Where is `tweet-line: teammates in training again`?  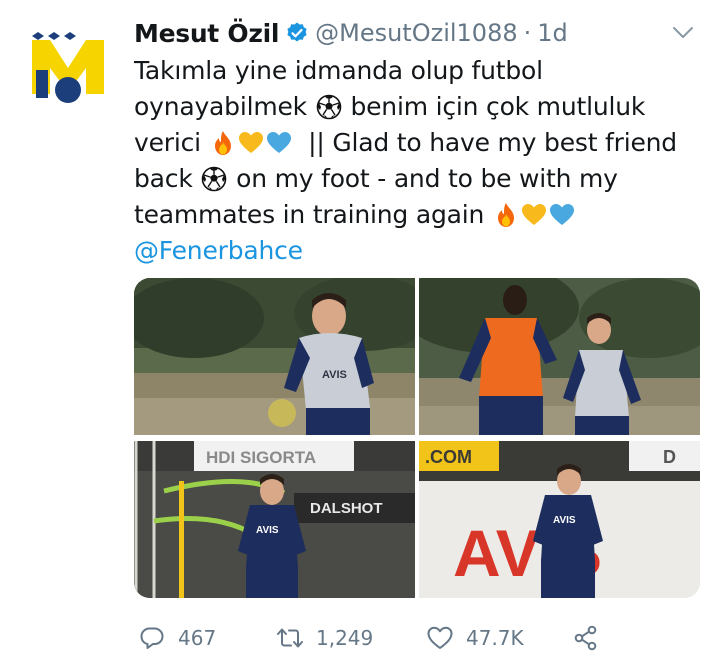 tweet-line: teammates in training again is located at coordinates (417, 215).